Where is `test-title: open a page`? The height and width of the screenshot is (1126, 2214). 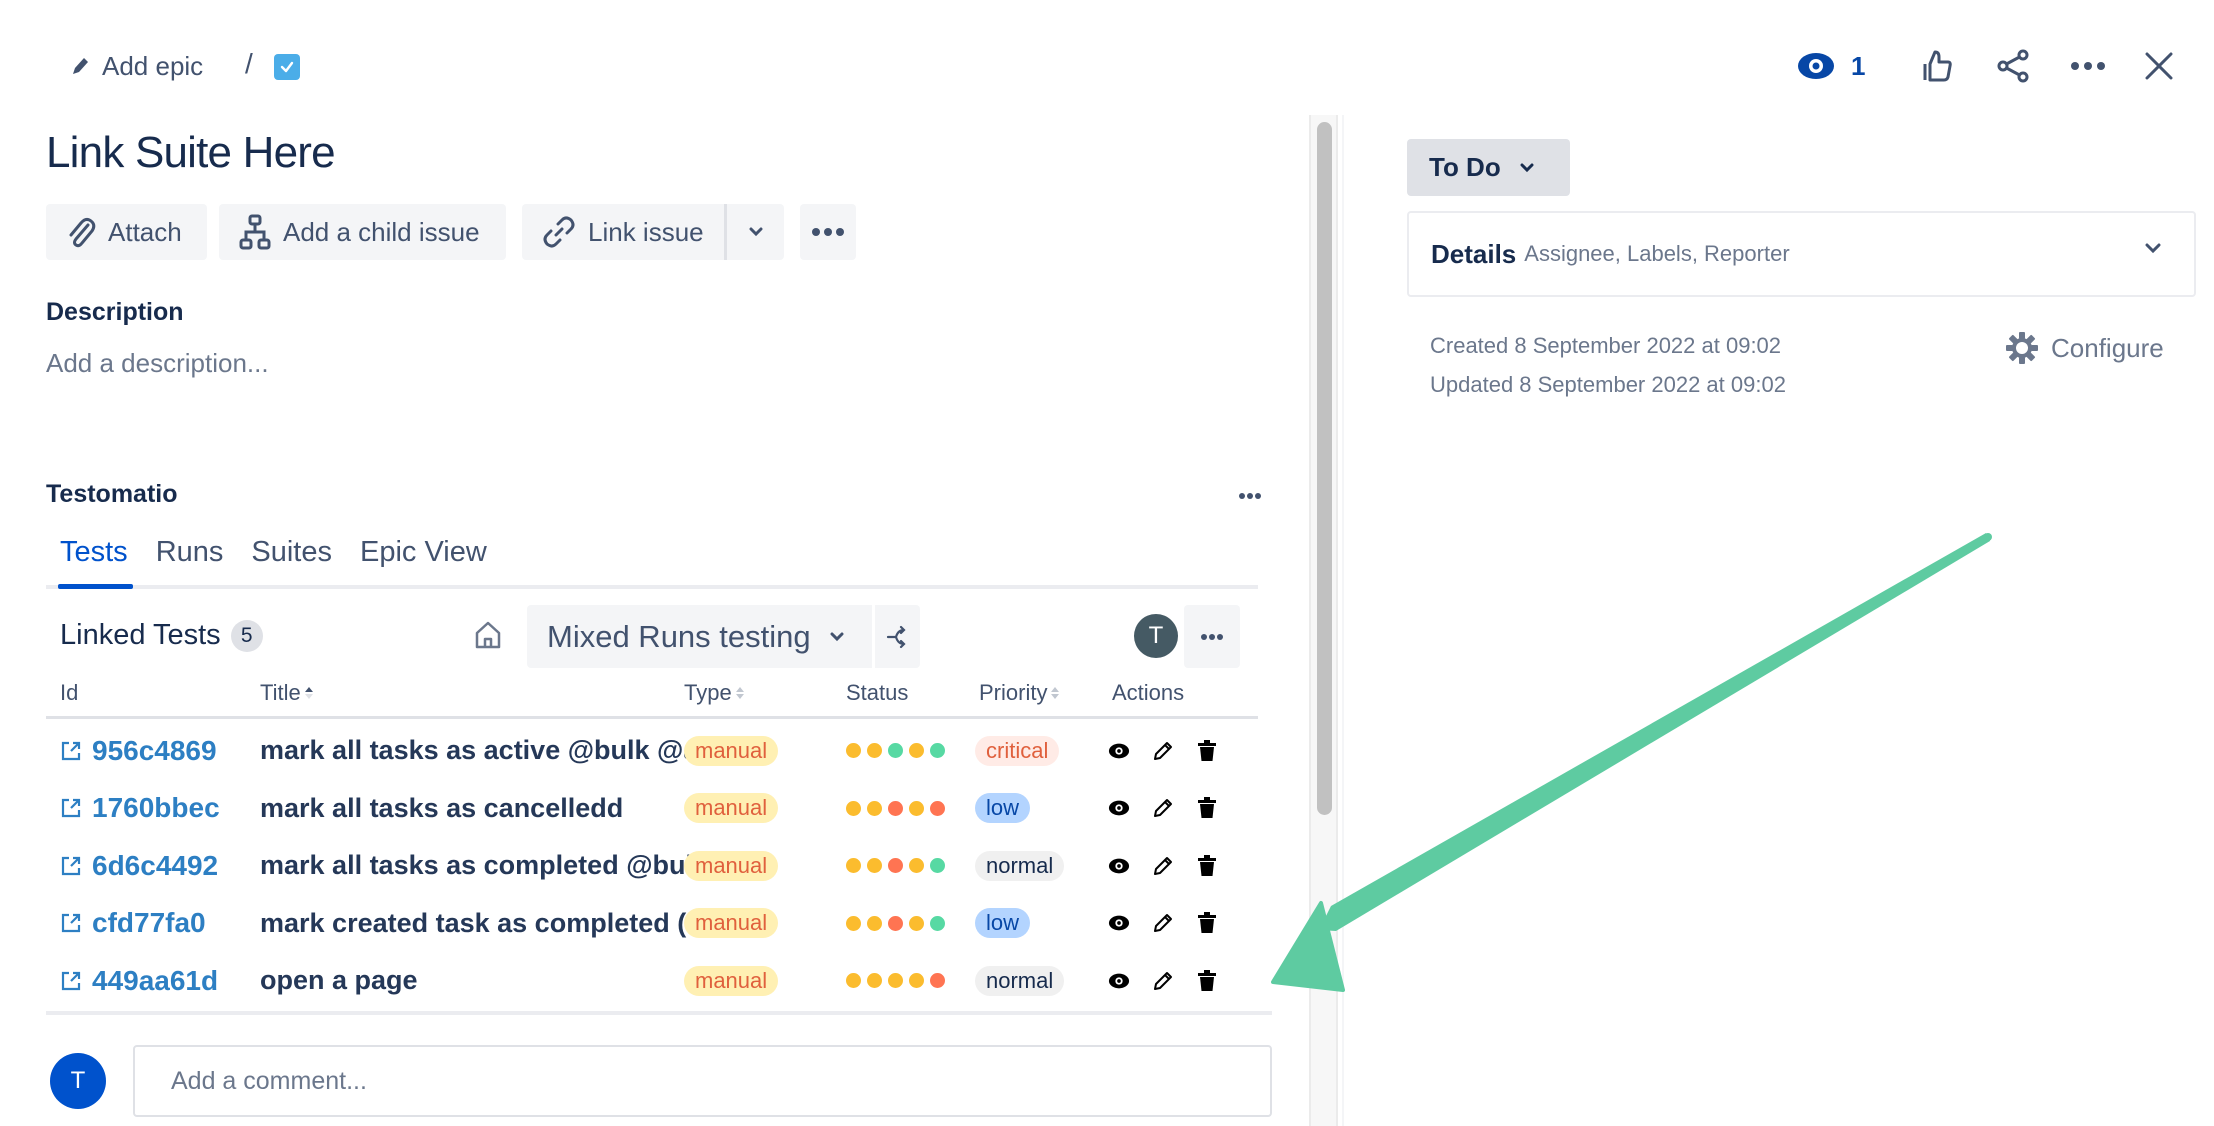
test-title: open a page is located at coordinates (490, 980).